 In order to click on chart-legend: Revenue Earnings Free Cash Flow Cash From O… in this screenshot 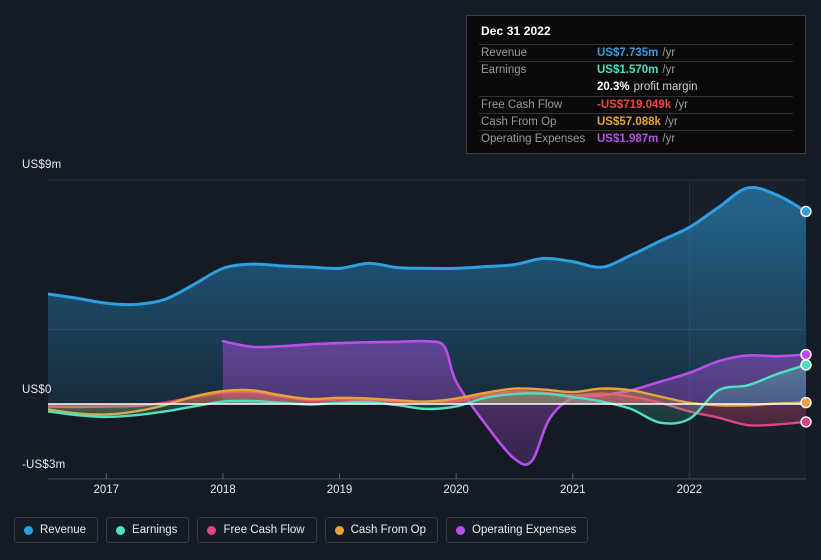, I will do `click(301, 530)`.